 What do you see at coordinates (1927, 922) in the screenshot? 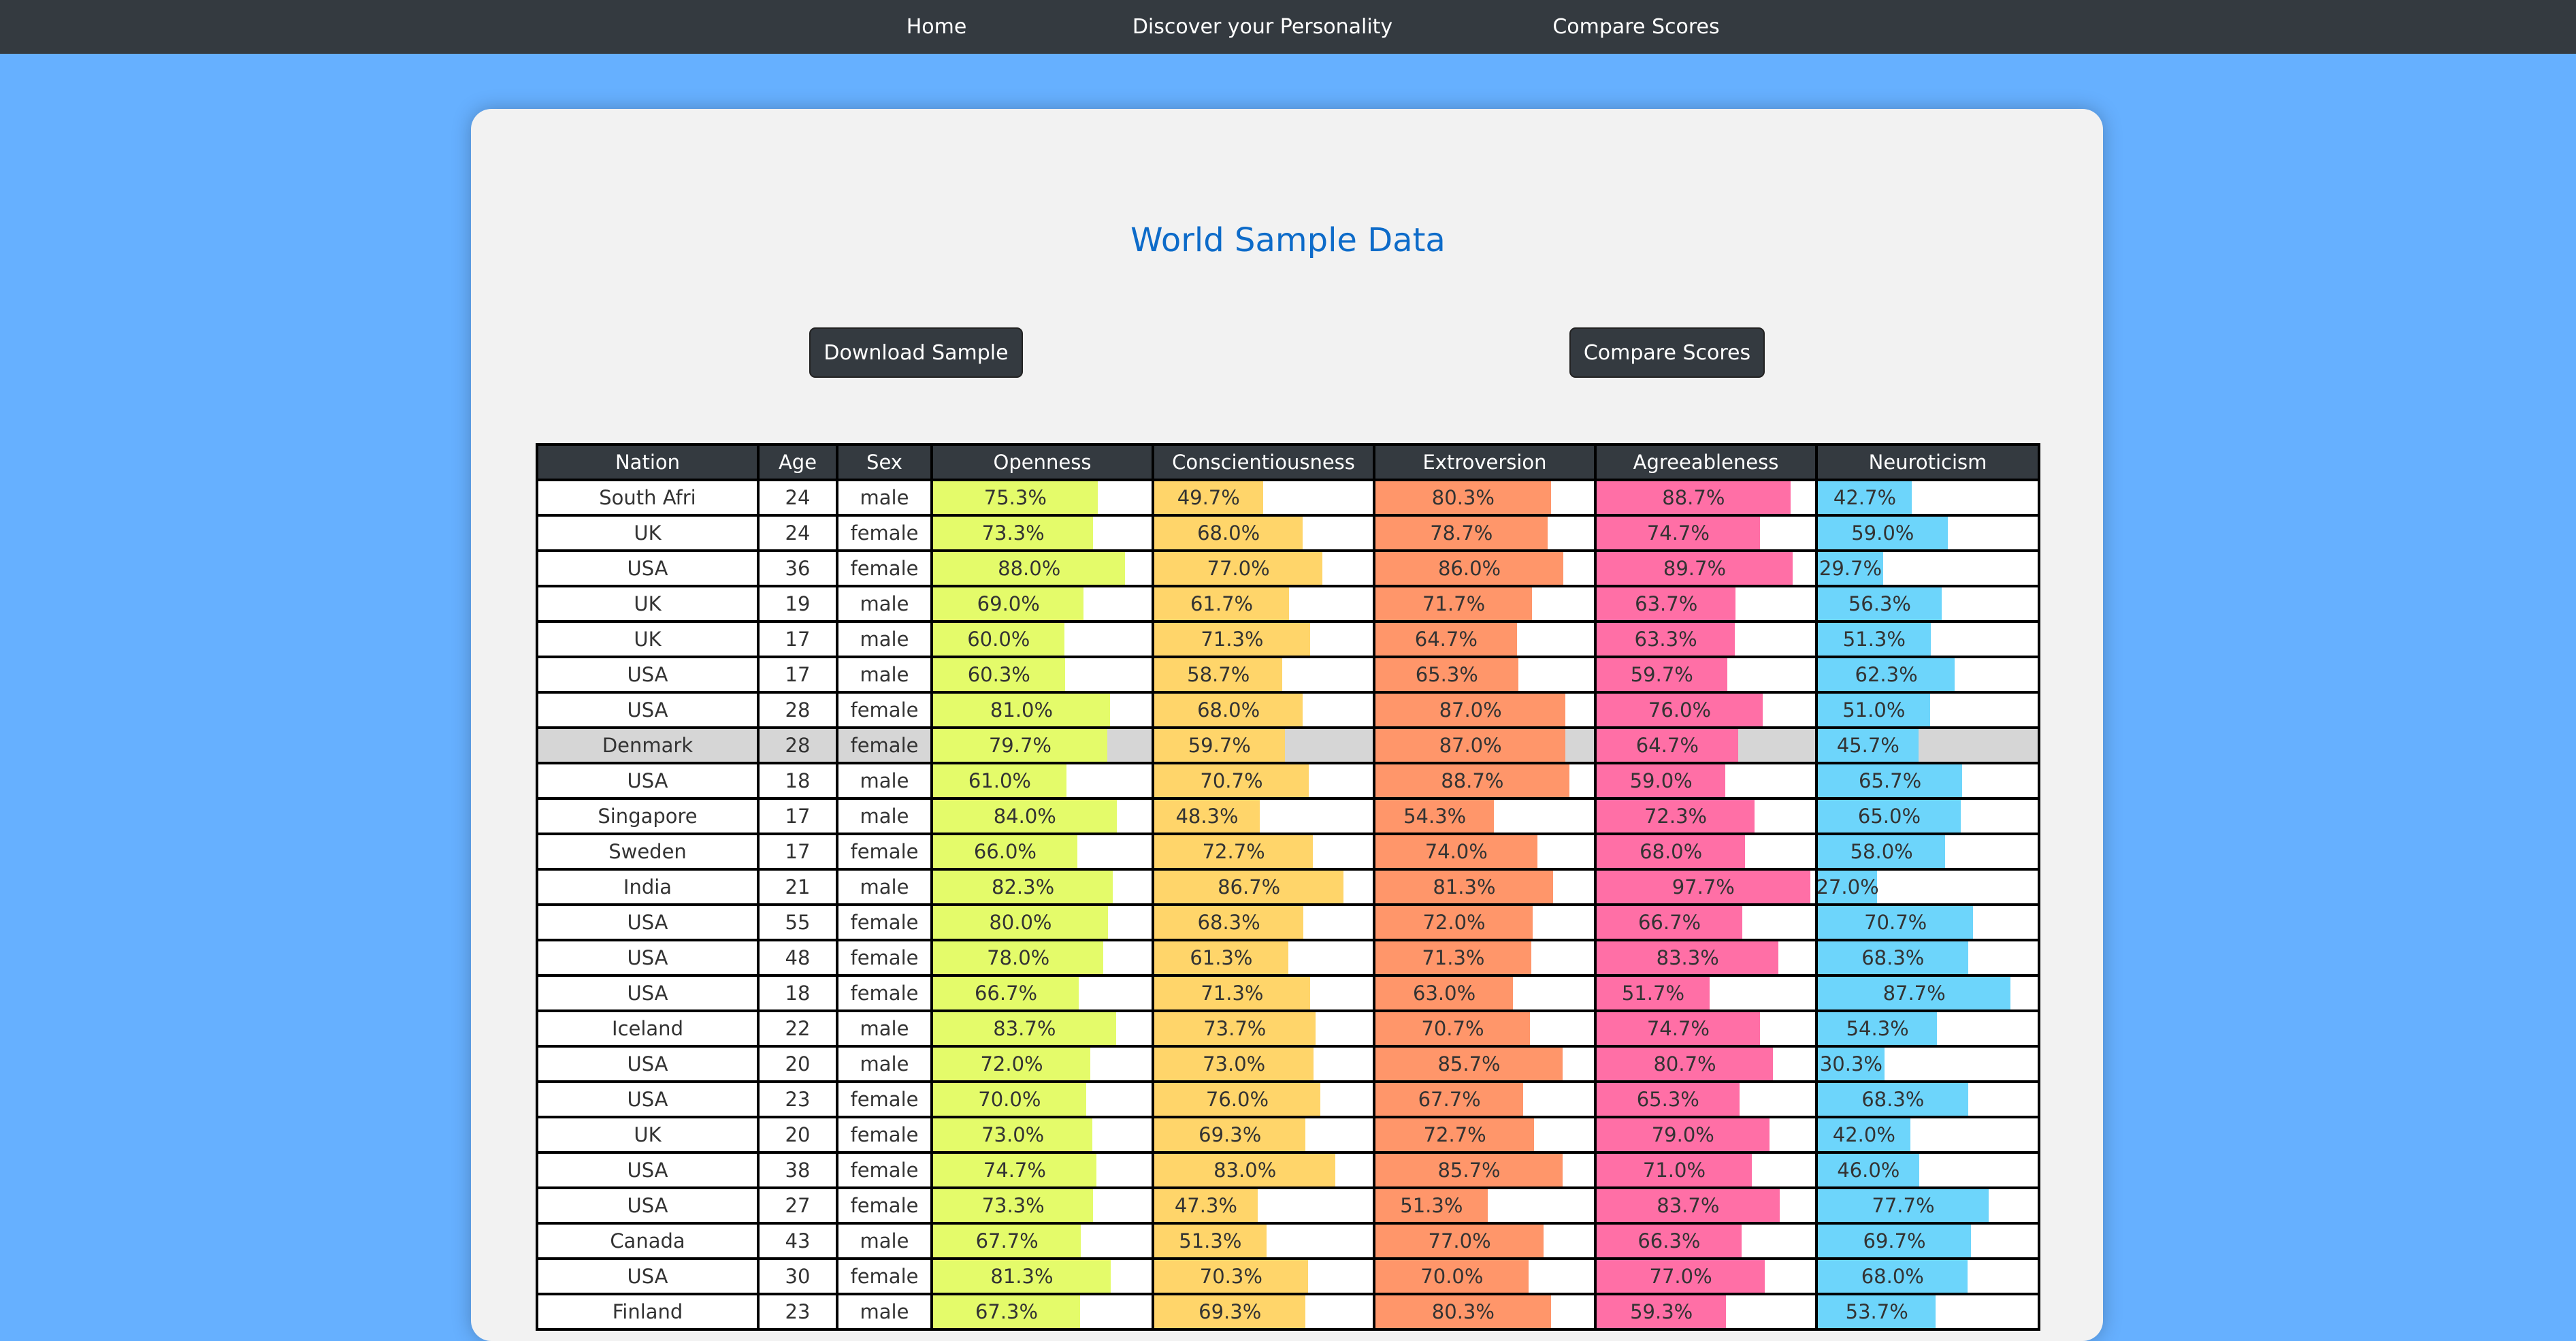
I see `cell-neuroticism: 70.7%` at bounding box center [1927, 922].